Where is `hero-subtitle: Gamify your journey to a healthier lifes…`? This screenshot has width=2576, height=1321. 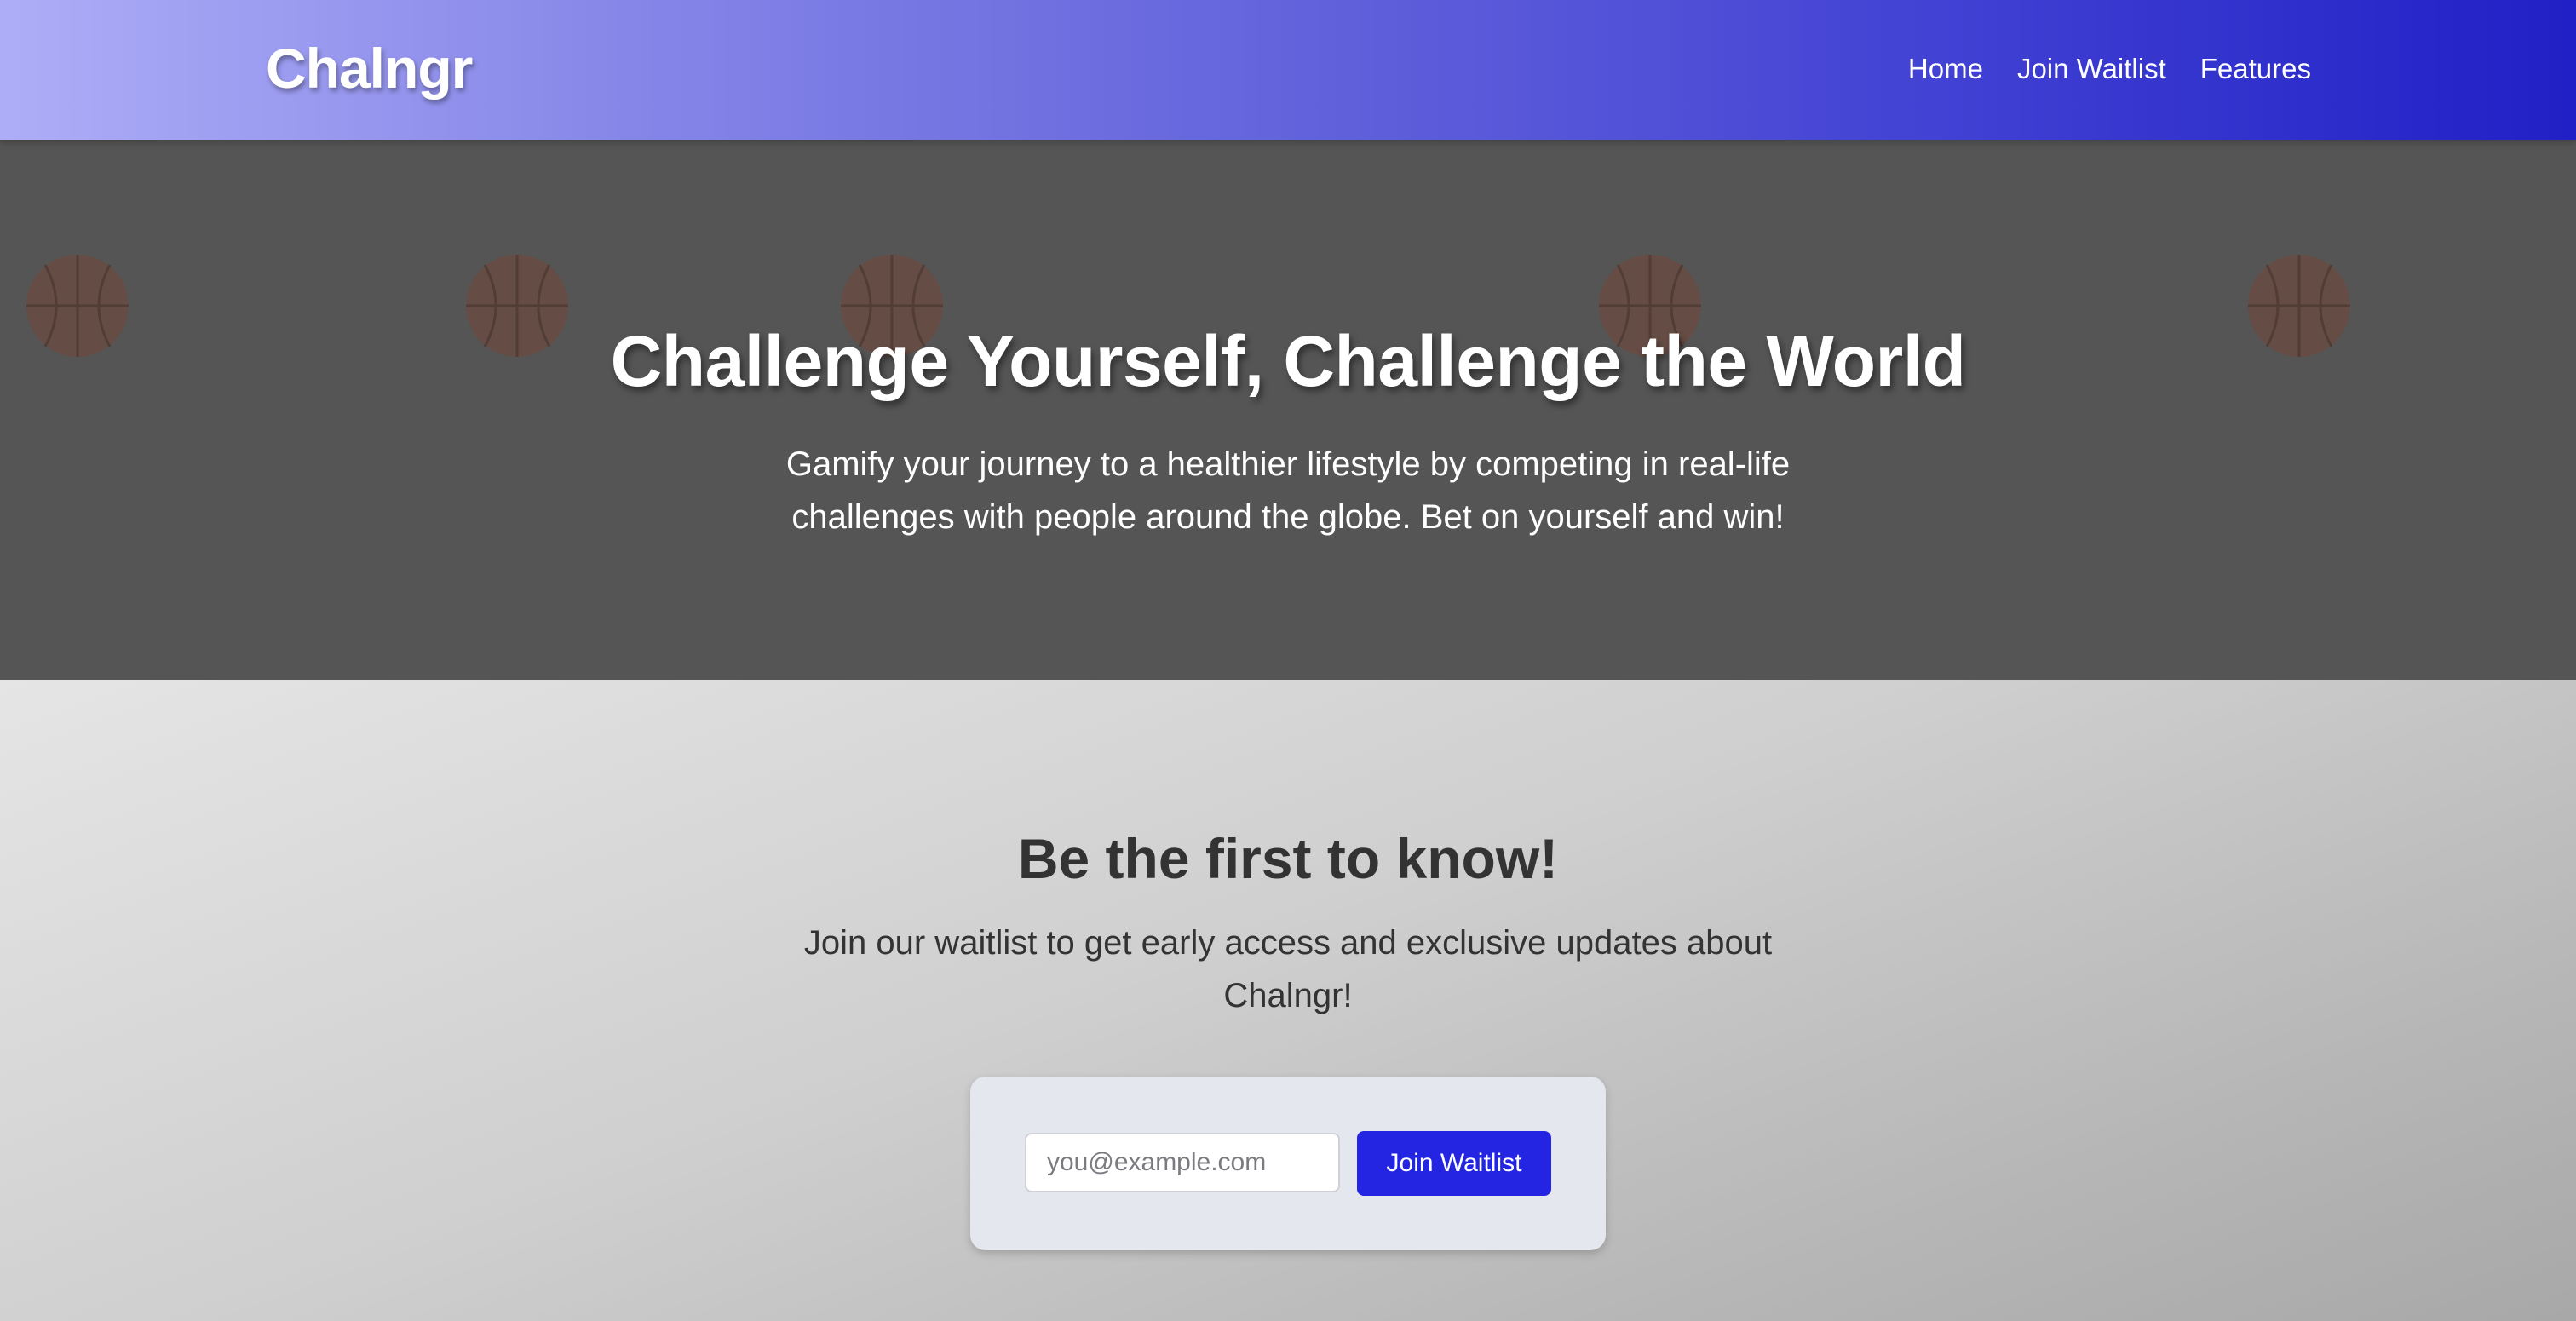
hero-subtitle: Gamify your journey to a healthier lifes… is located at coordinates (1288, 491).